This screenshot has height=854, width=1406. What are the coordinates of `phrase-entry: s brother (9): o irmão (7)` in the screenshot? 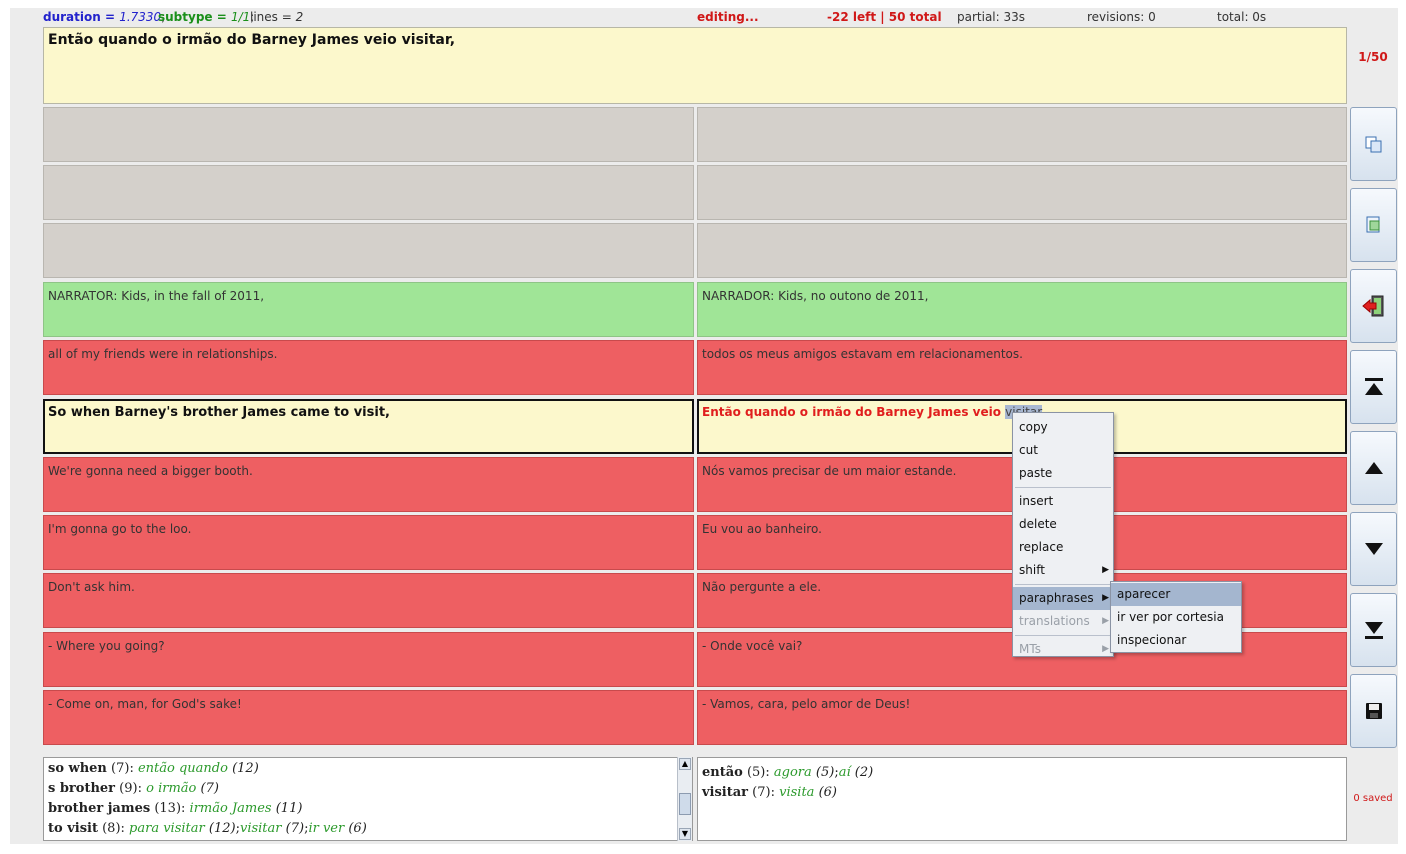 It's located at (368, 789).